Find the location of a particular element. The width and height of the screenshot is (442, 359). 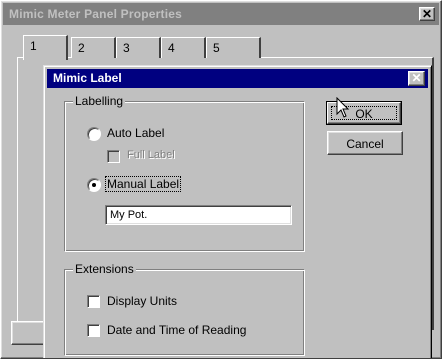

display-units-checkbox is located at coordinates (93, 301).